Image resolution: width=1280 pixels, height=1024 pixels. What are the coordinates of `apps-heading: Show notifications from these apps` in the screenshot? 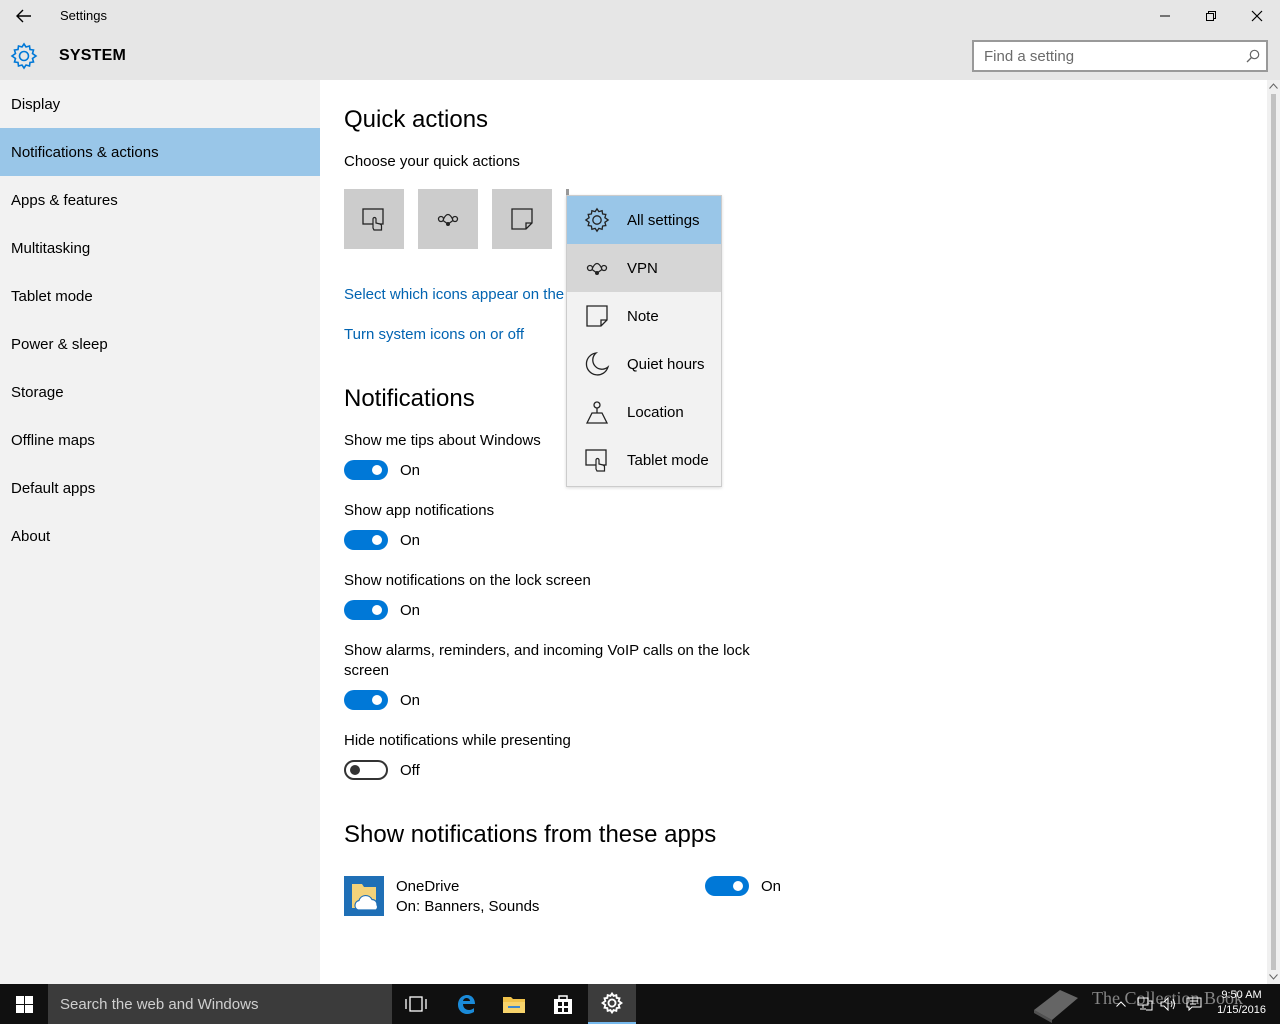 It's located at (530, 834).